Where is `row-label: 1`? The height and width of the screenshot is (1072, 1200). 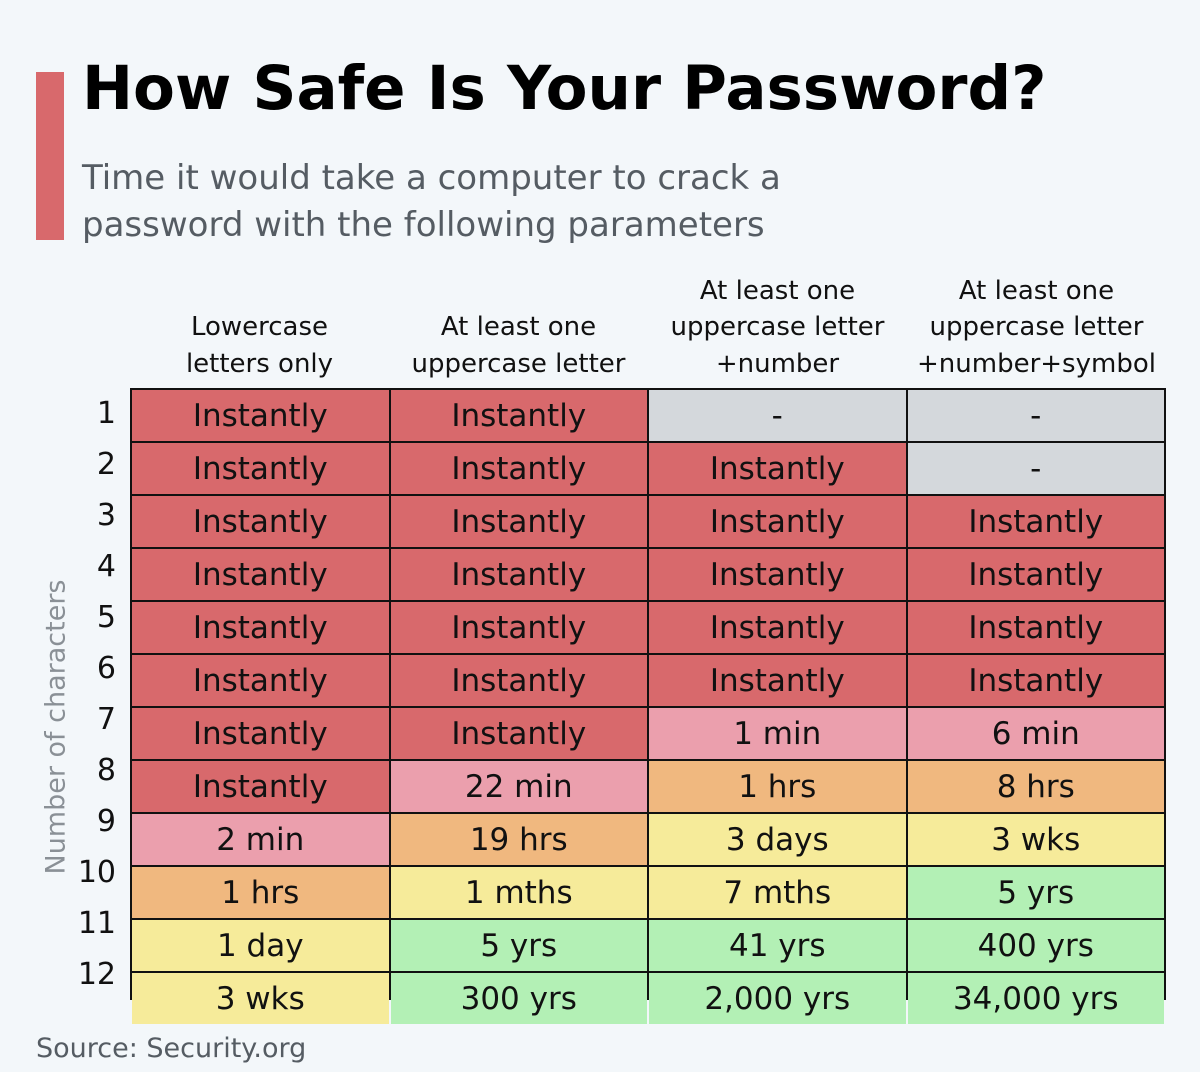 row-label: 1 is located at coordinates (106, 413).